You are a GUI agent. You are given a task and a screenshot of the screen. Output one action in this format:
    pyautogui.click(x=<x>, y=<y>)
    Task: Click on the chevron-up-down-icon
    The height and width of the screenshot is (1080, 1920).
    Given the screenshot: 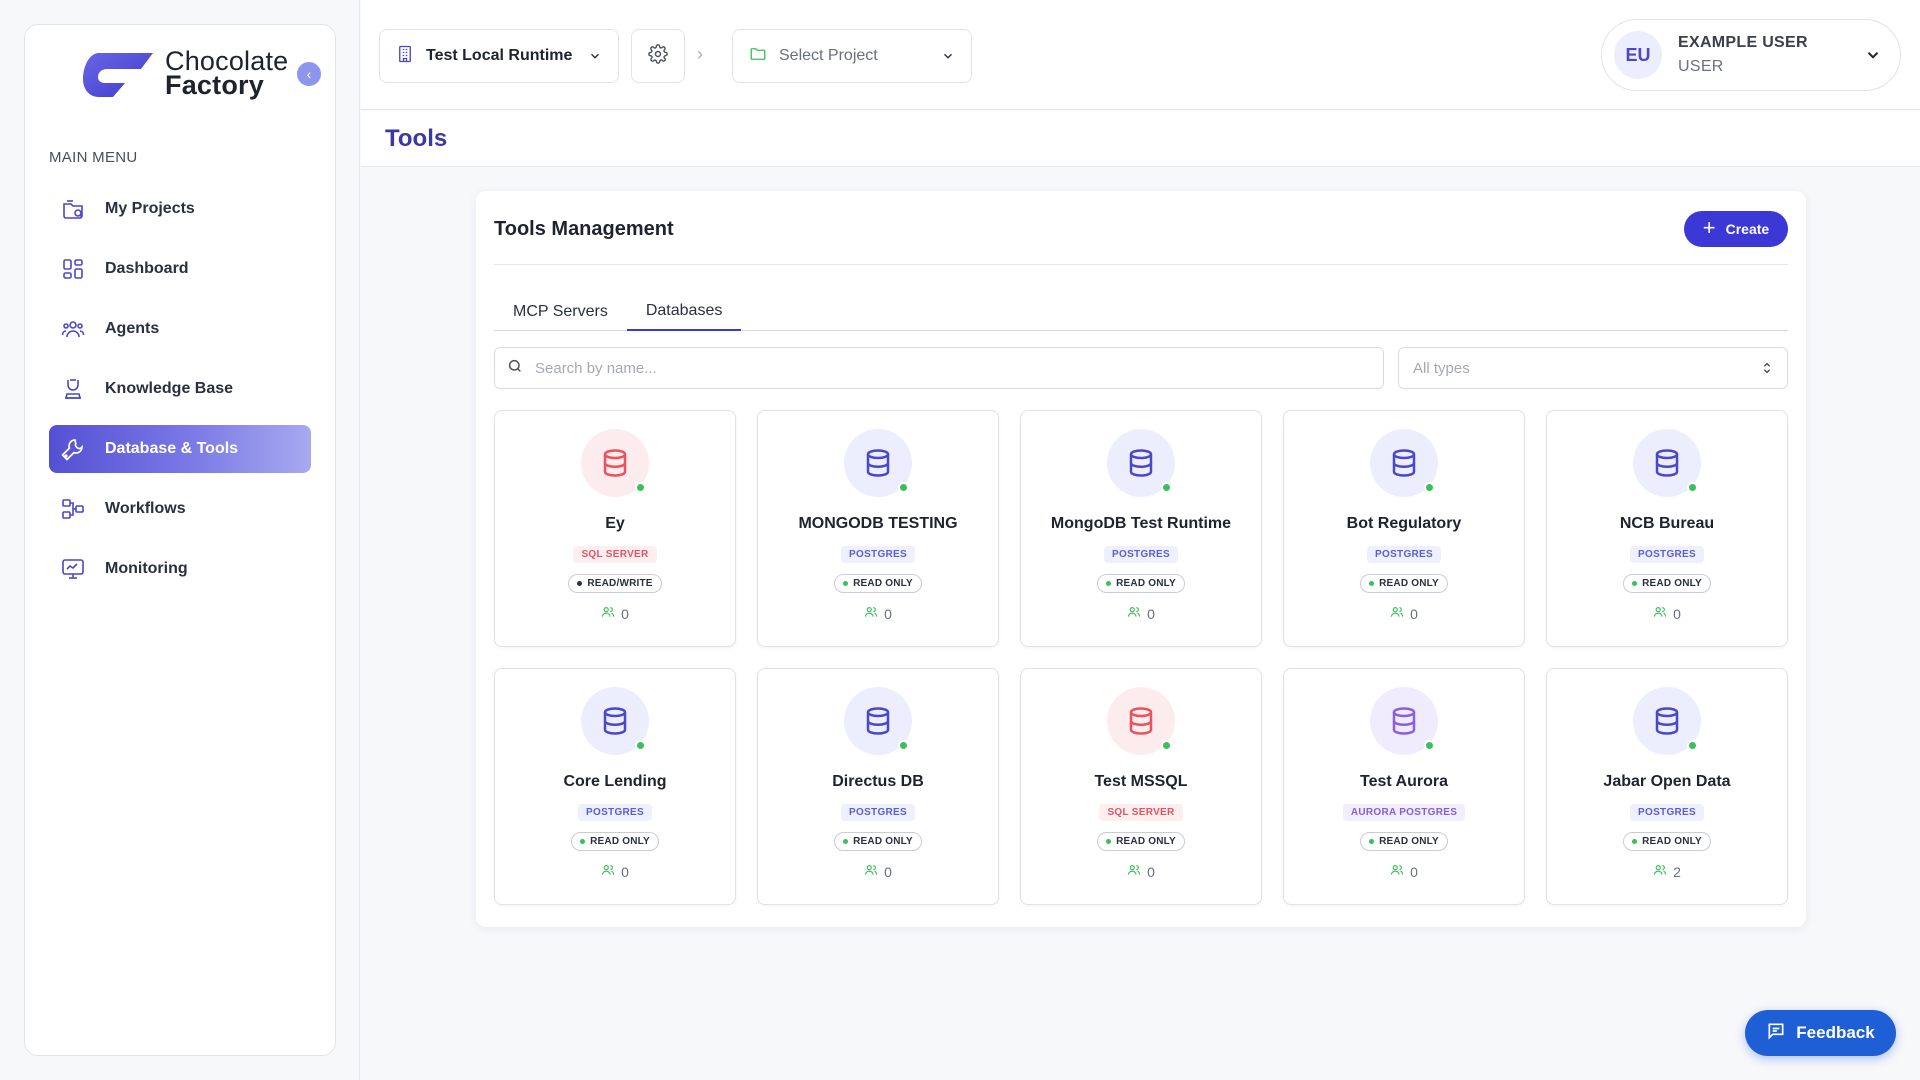 What is the action you would take?
    pyautogui.click(x=1767, y=368)
    